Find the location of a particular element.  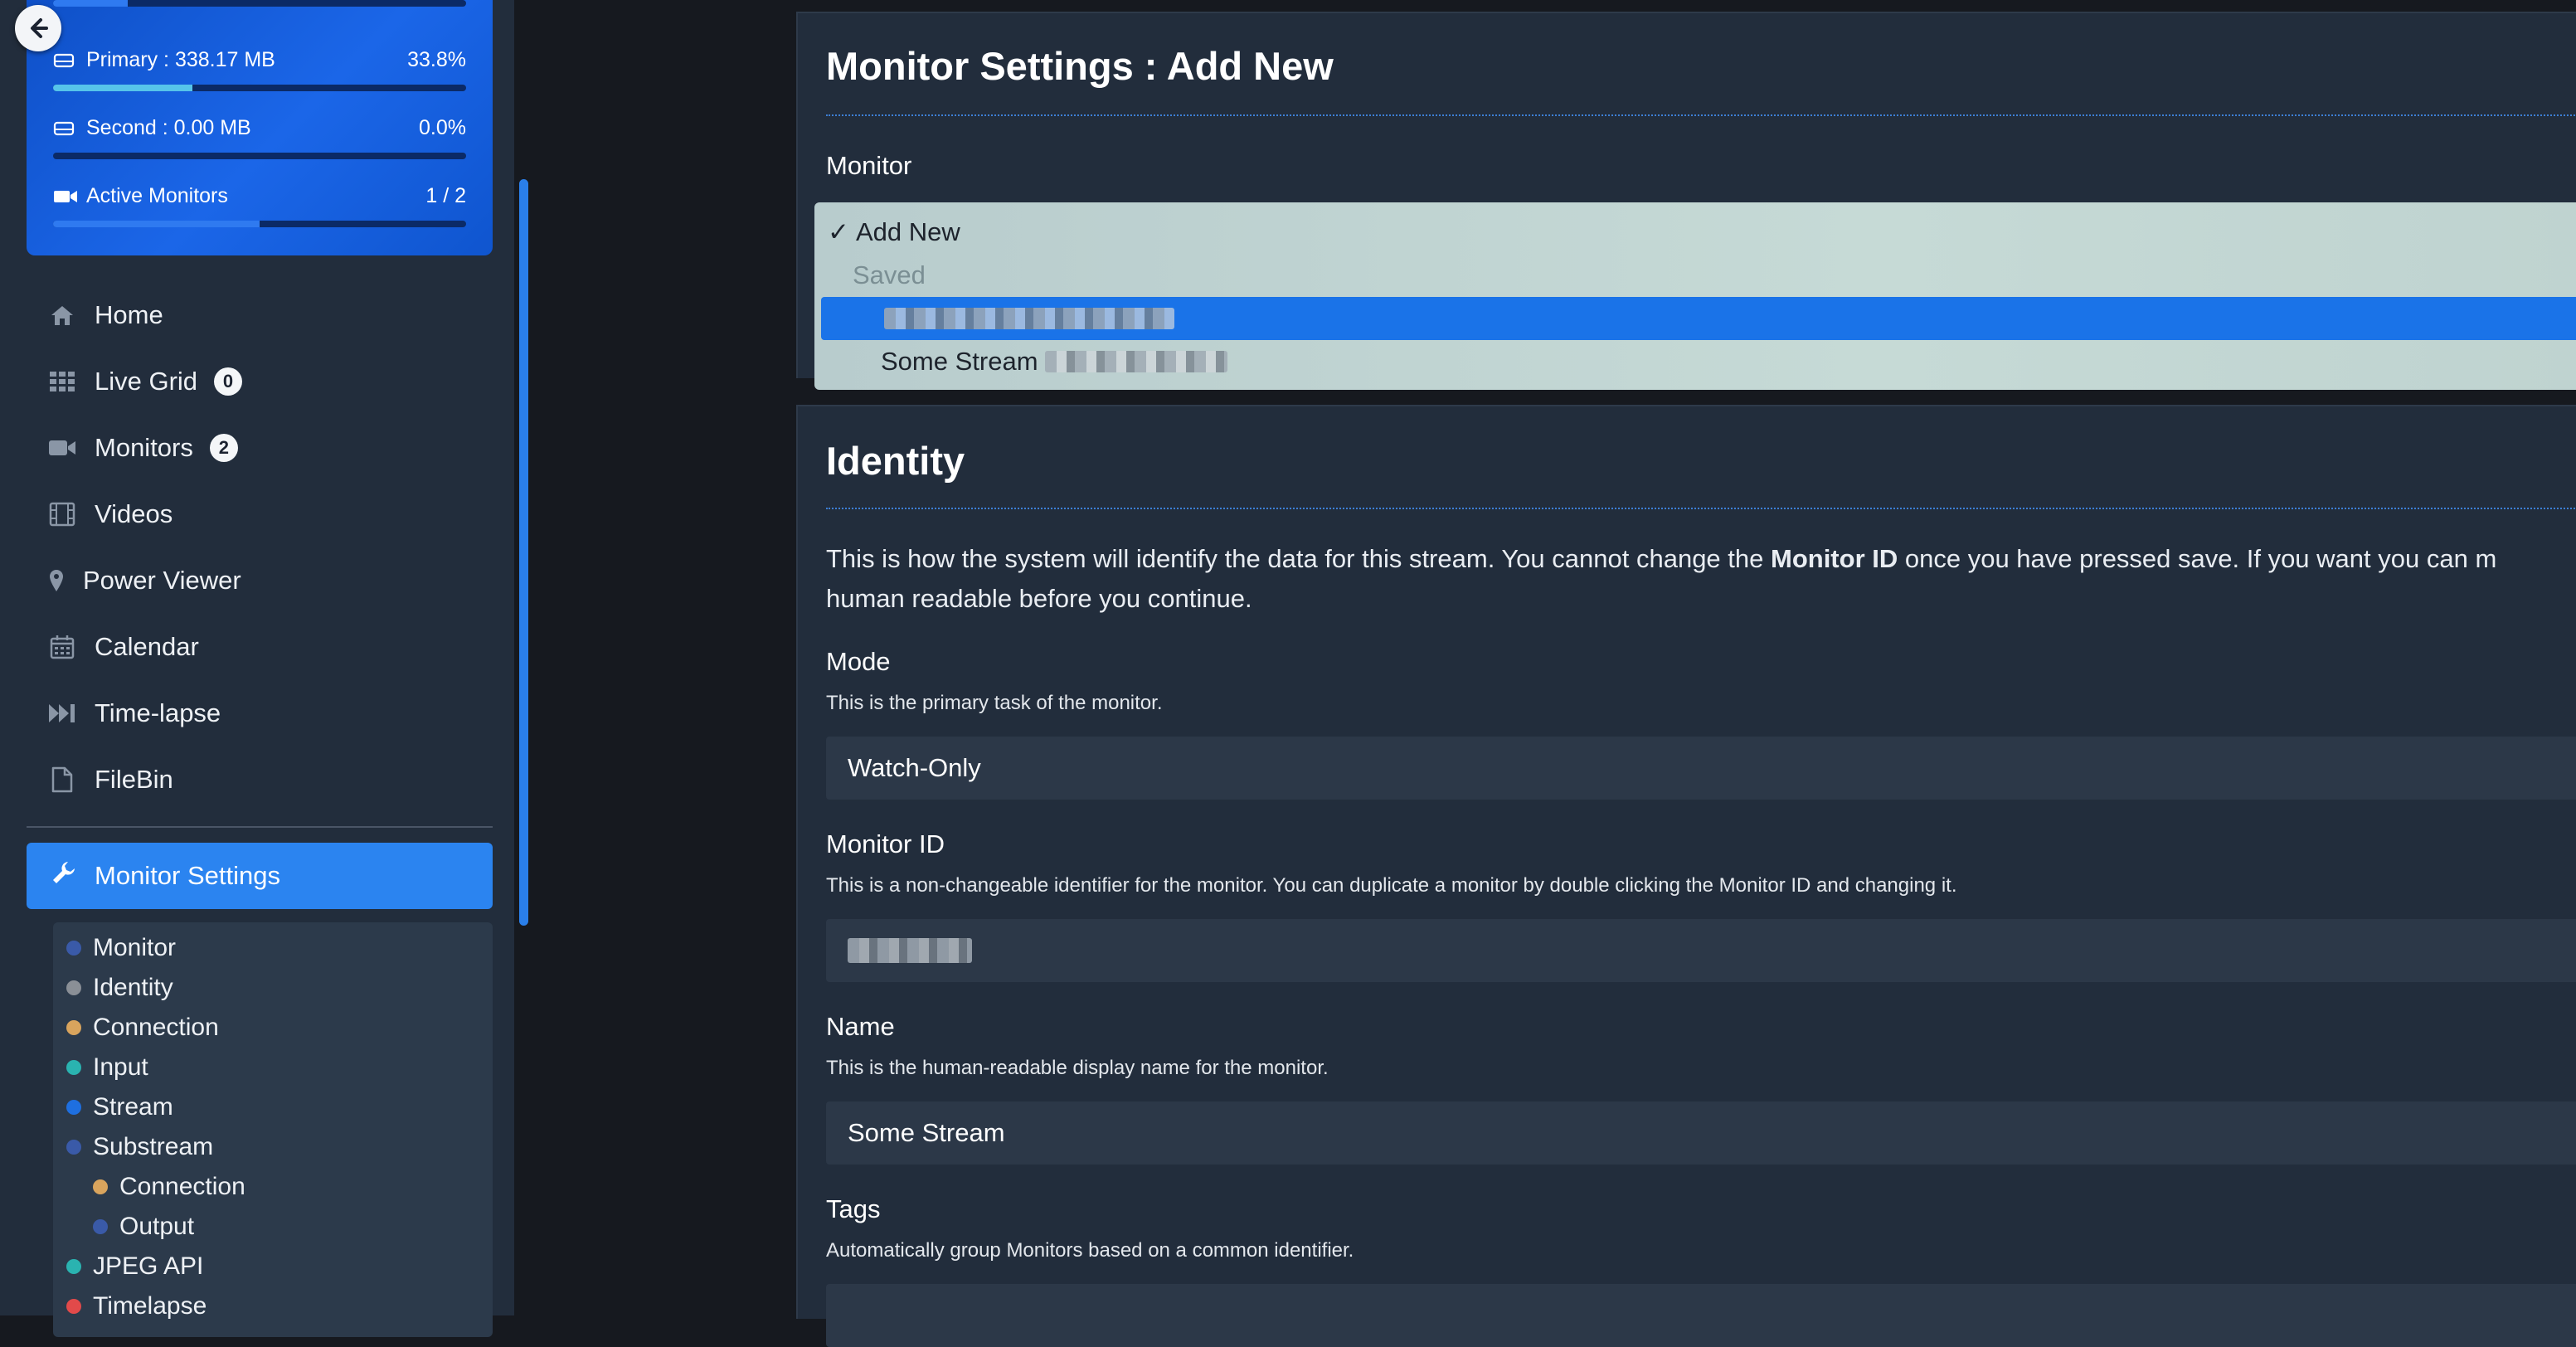

stat-monitors-bar is located at coordinates (260, 224).